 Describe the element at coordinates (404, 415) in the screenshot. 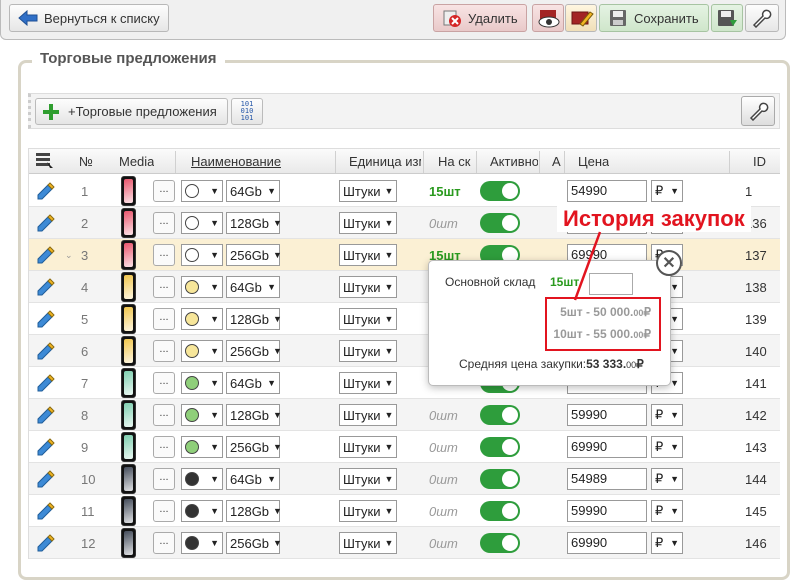

I see `table-row: 8... ▼ 128Gb ▼ Штуки ▼ 0шт 59990 ₽ ▼ 142` at that location.